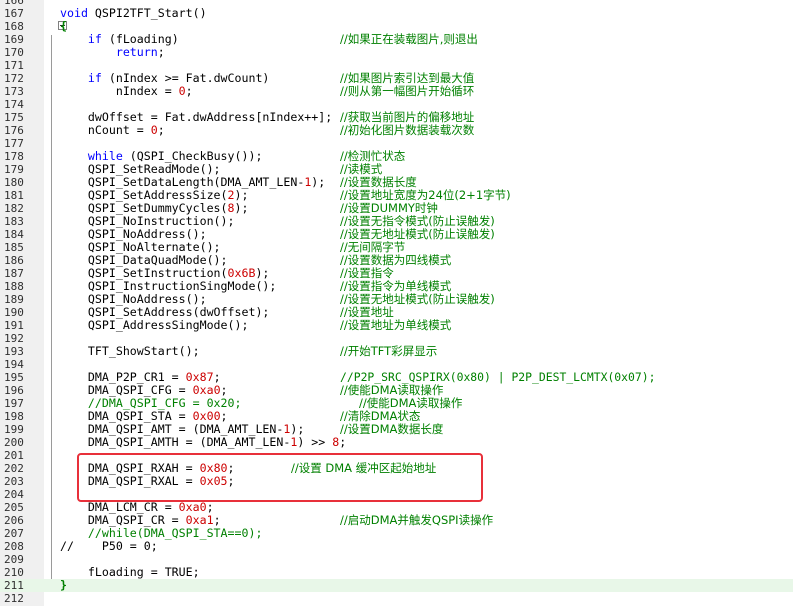 The height and width of the screenshot is (606, 793). I want to click on code-comment: //启动DMA并触发QSPI读操作, so click(417, 520).